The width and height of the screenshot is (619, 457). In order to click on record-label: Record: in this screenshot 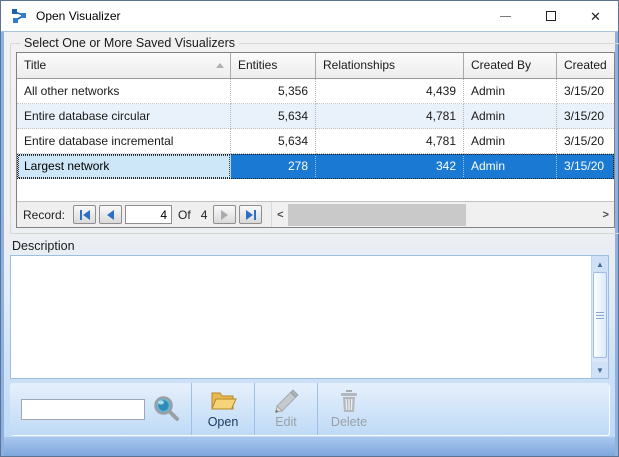, I will do `click(44, 214)`.